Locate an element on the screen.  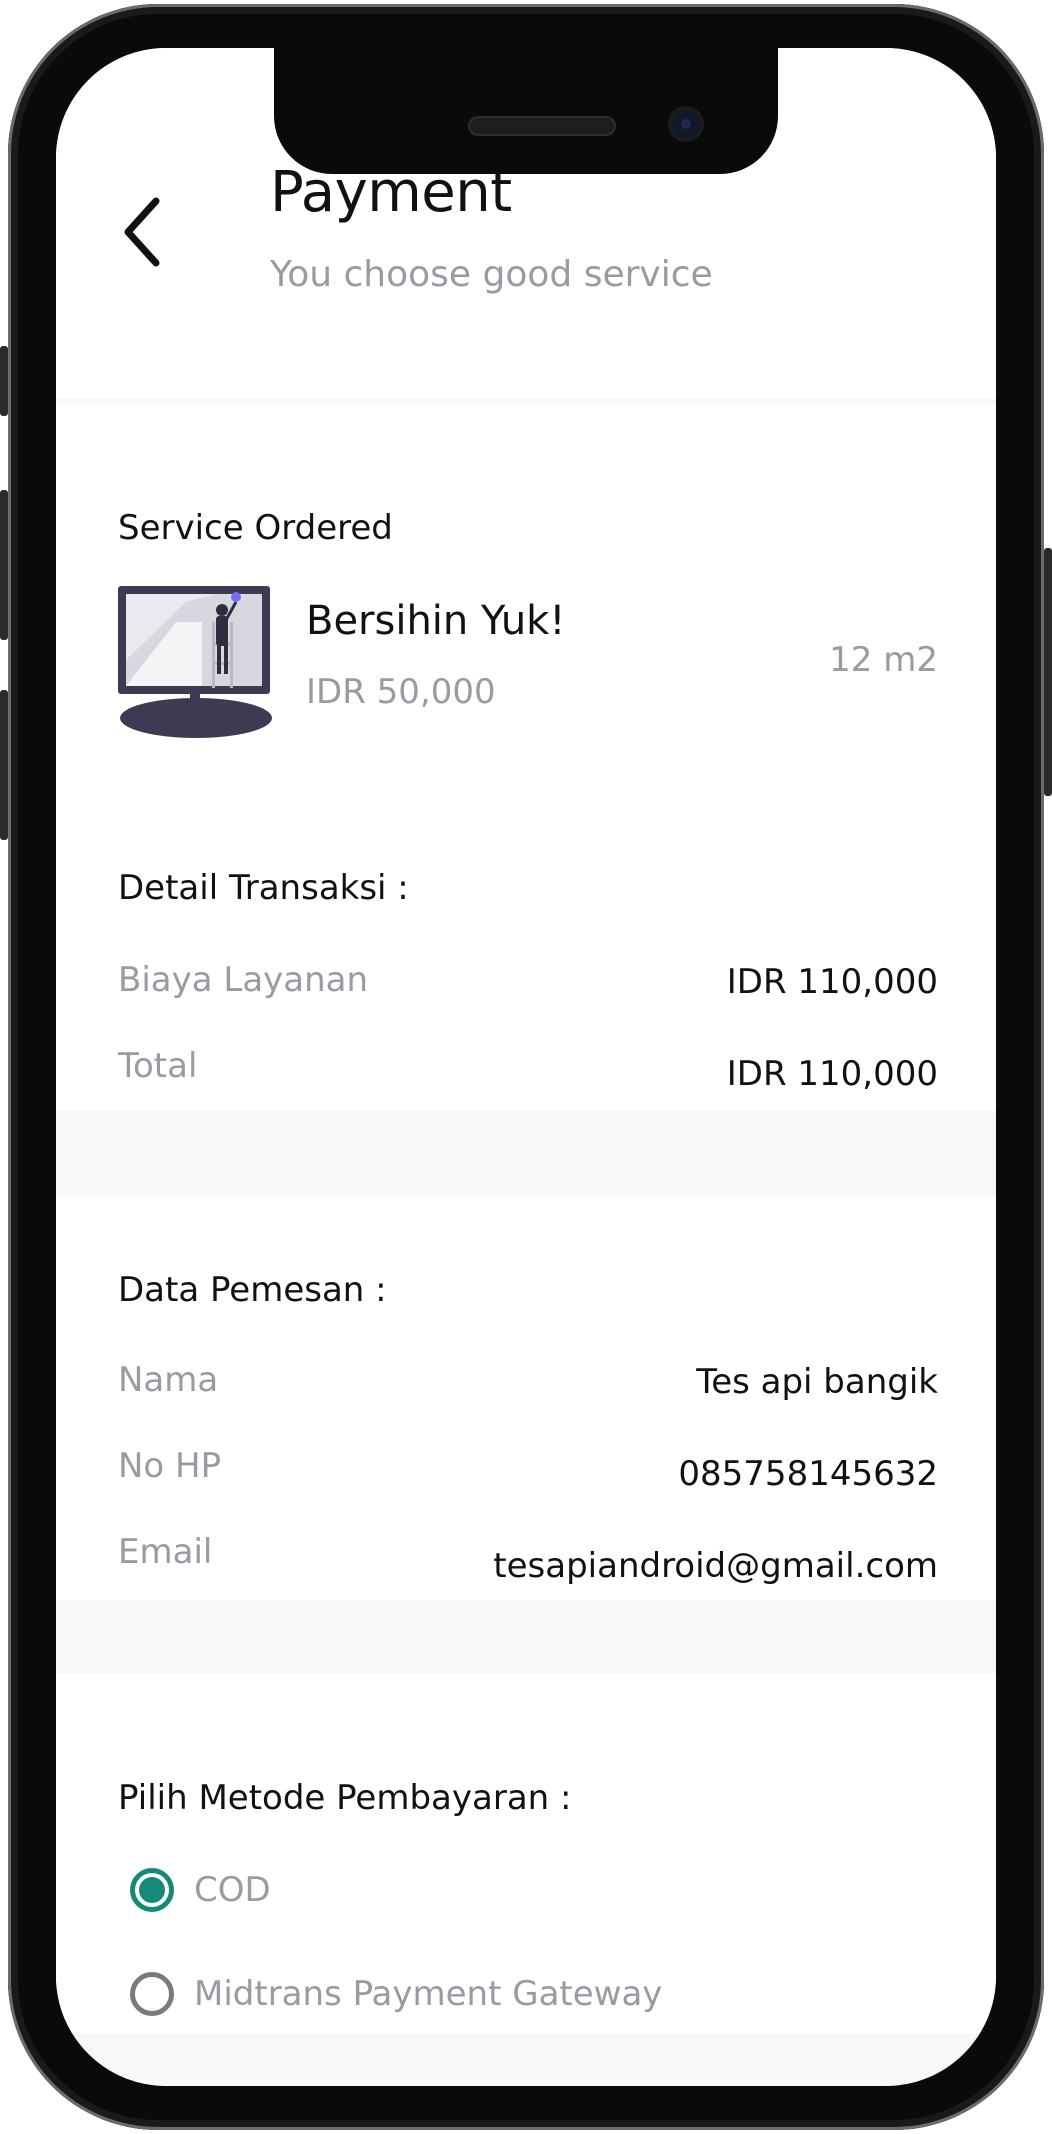
radio-unselected-icon is located at coordinates (152, 1994).